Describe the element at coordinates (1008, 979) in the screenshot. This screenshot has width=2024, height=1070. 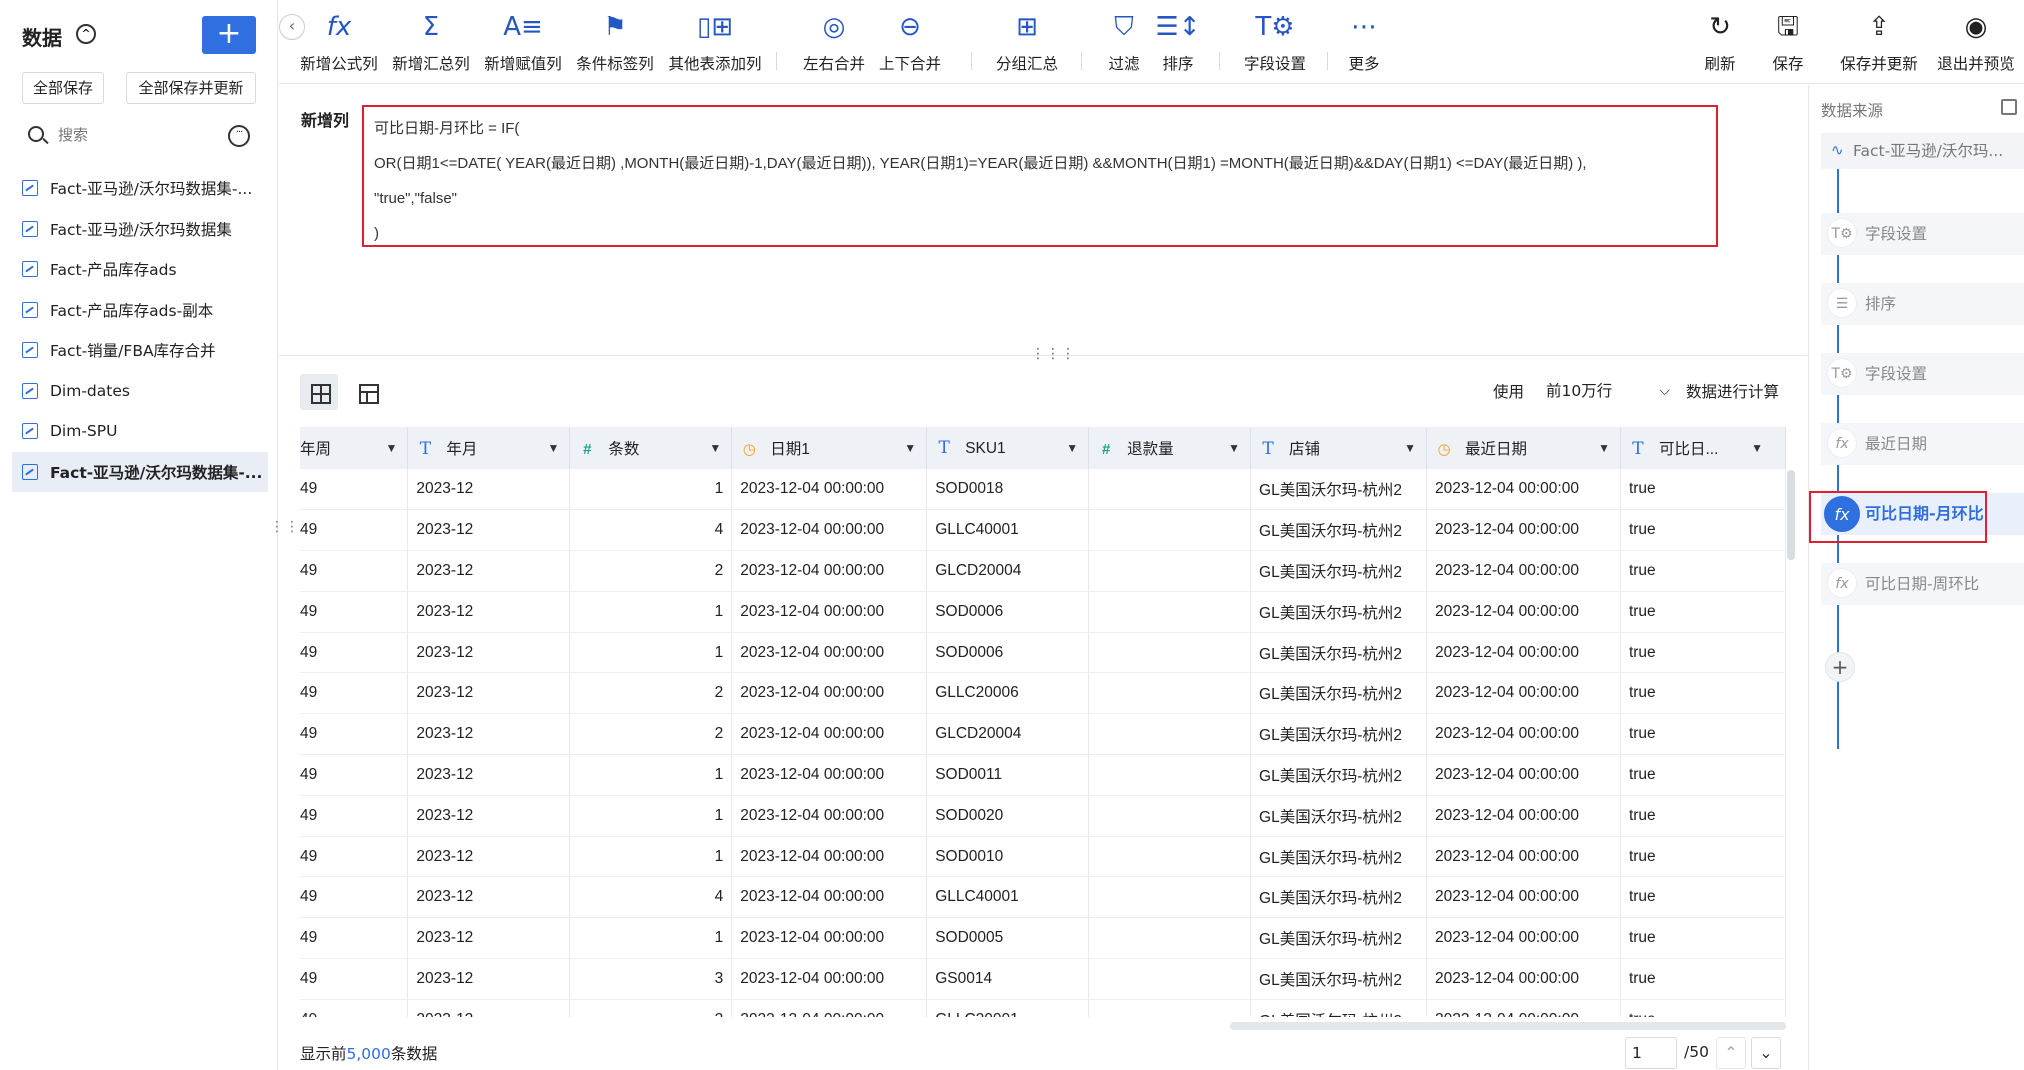
I see `table-cell: GS0014` at that location.